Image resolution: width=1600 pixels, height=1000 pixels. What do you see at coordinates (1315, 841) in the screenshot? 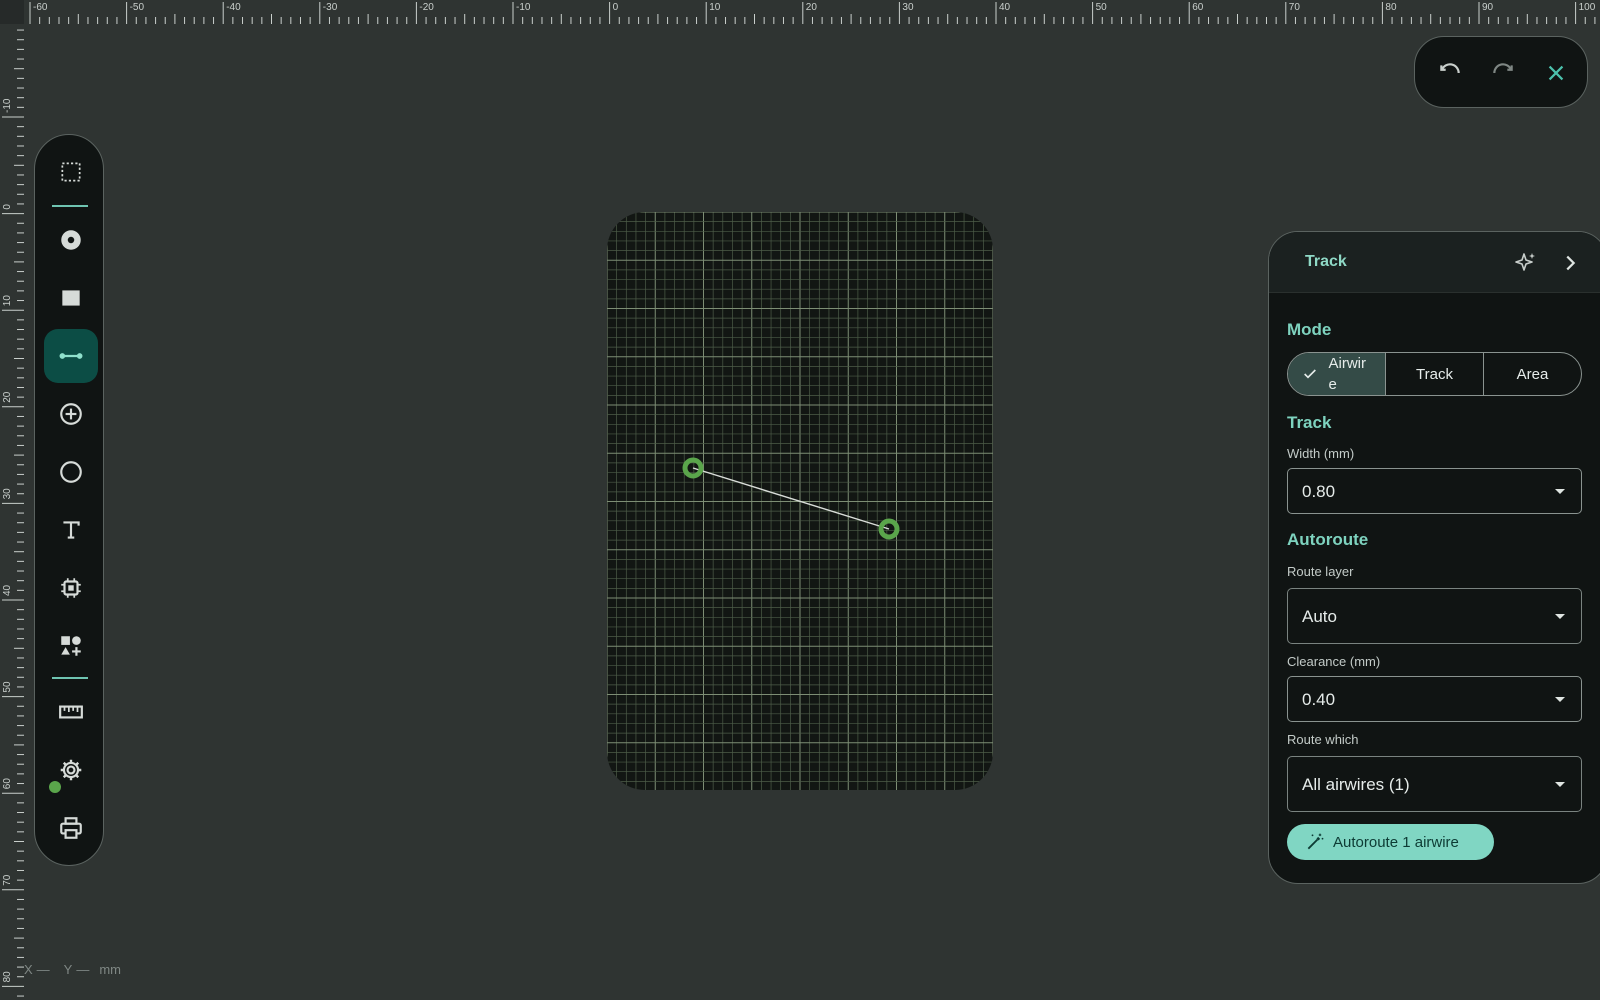
I see `magic-wand-icon` at bounding box center [1315, 841].